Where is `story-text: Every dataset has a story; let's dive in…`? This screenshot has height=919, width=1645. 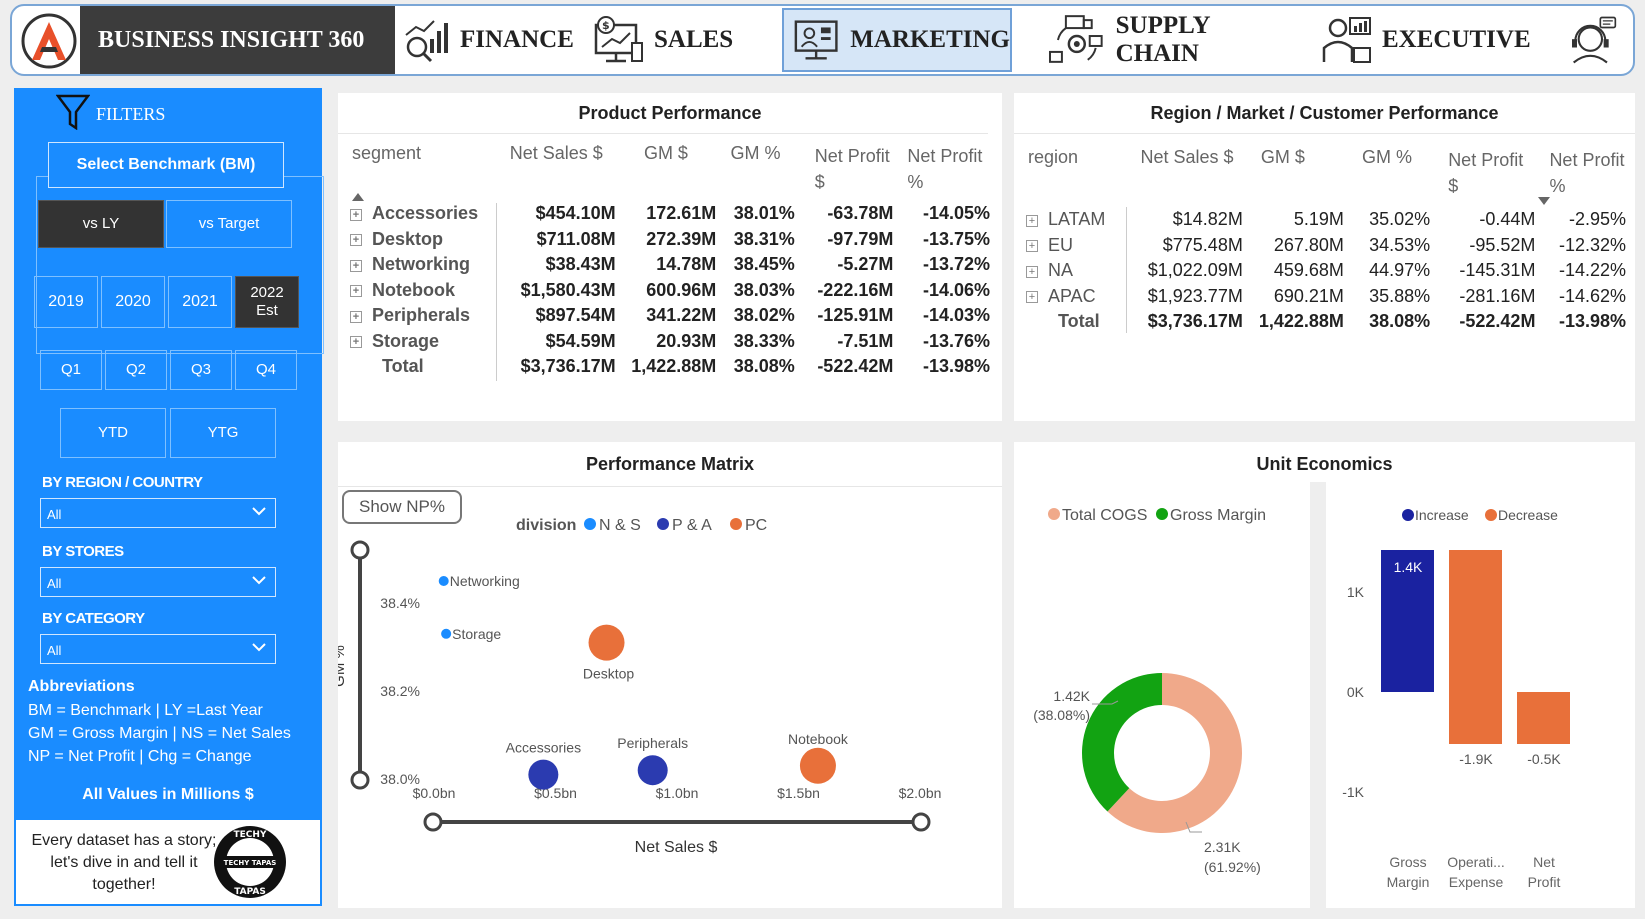
story-text: Every dataset has a story; let's dive in… is located at coordinates (124, 862).